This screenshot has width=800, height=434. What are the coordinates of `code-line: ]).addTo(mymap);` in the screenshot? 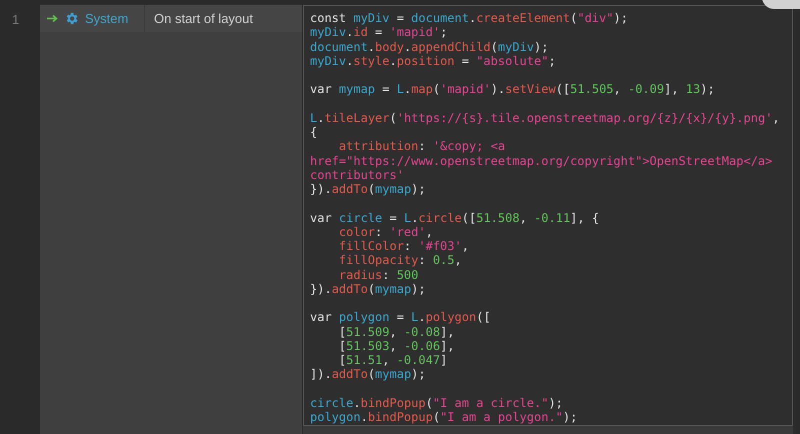 It's located at (368, 374).